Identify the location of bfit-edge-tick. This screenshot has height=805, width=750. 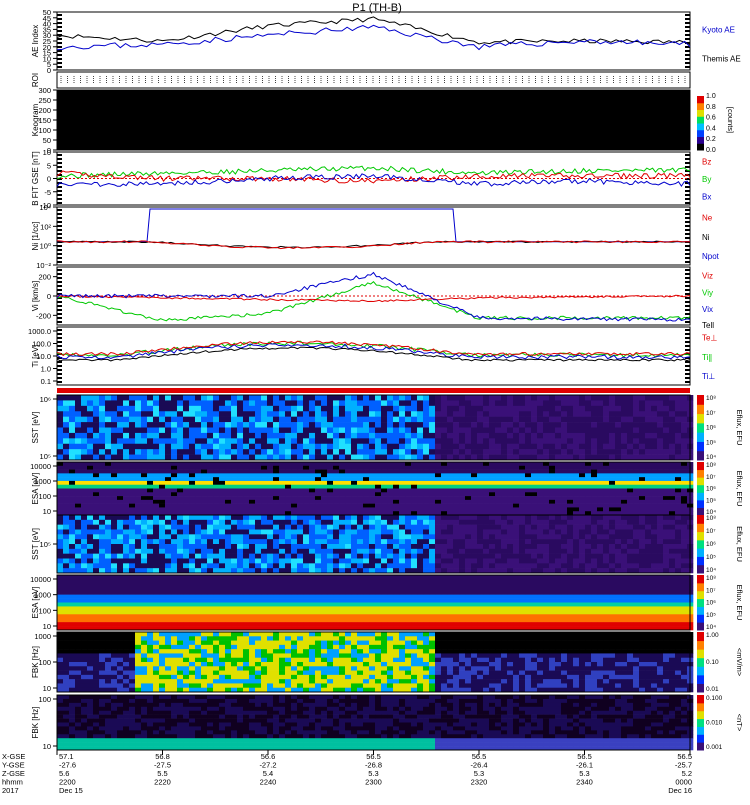
(59, 203).